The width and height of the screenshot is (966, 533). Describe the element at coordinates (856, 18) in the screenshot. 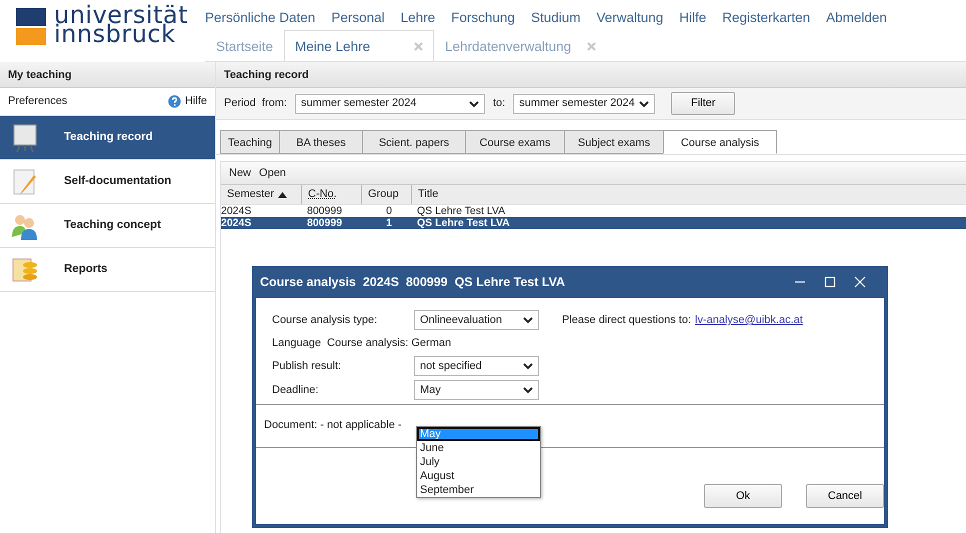

I see `menu-link: Abmelden` at that location.